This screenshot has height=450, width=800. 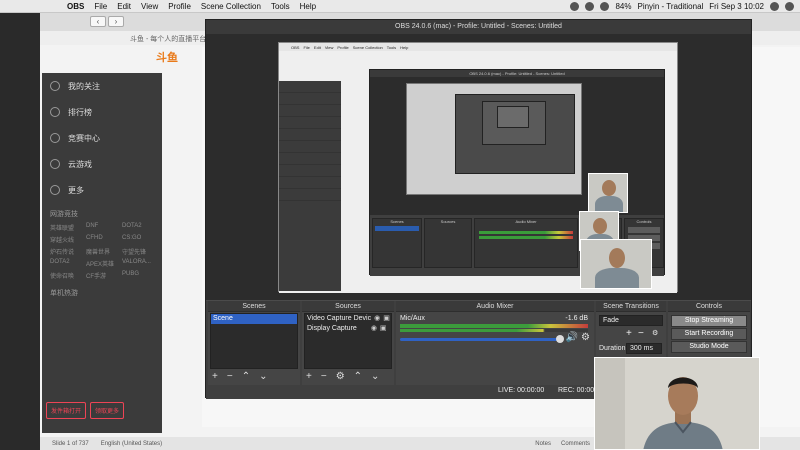 What do you see at coordinates (102, 263) in the screenshot?
I see `game-link: APEX英雄` at bounding box center [102, 263].